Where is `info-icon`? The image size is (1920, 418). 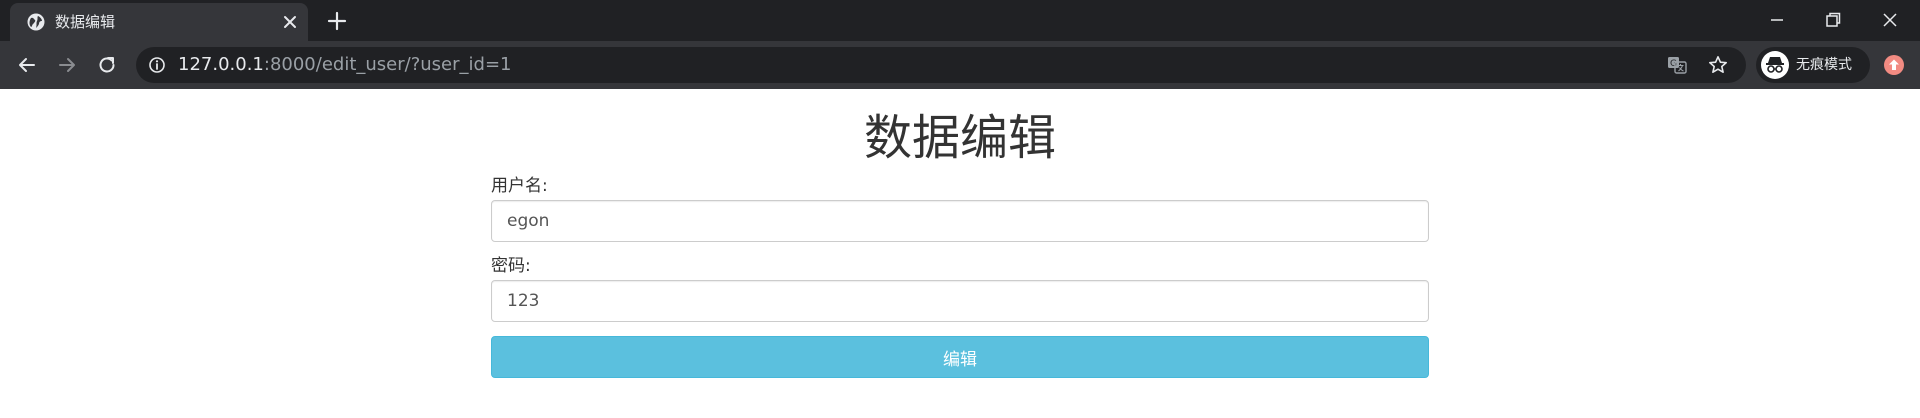 info-icon is located at coordinates (157, 65).